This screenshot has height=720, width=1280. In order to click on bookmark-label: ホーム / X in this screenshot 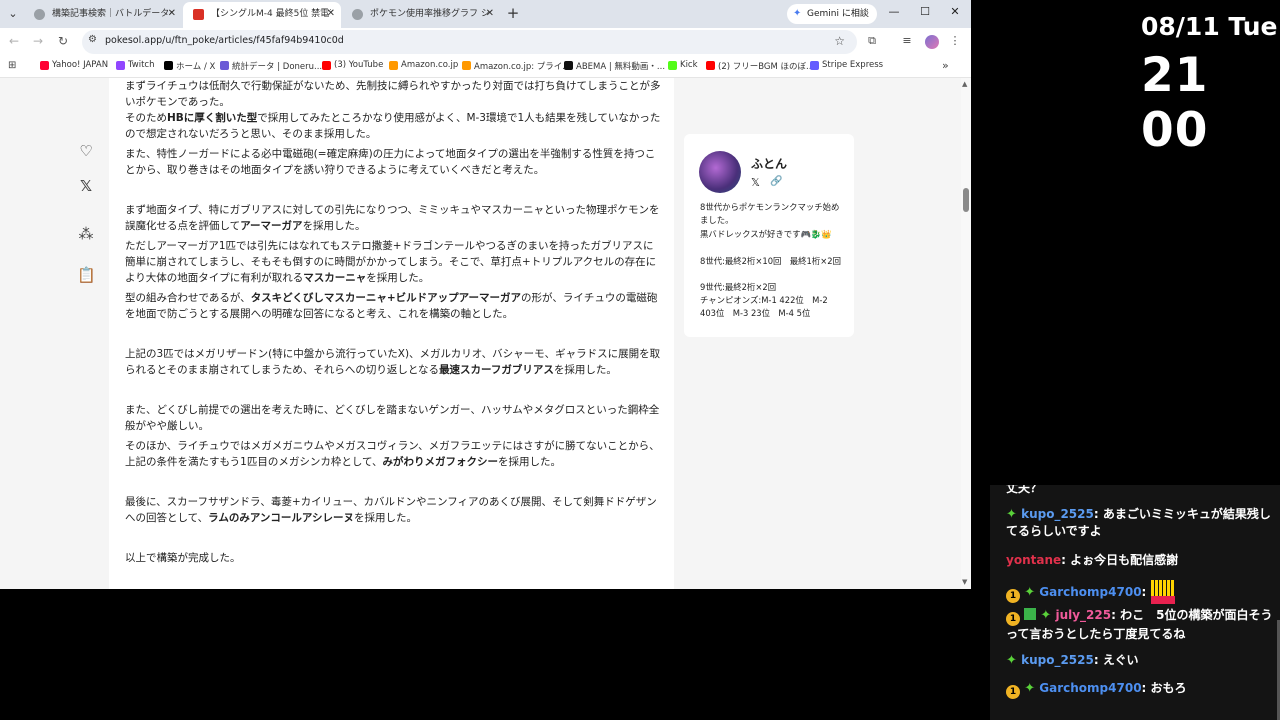, I will do `click(196, 67)`.